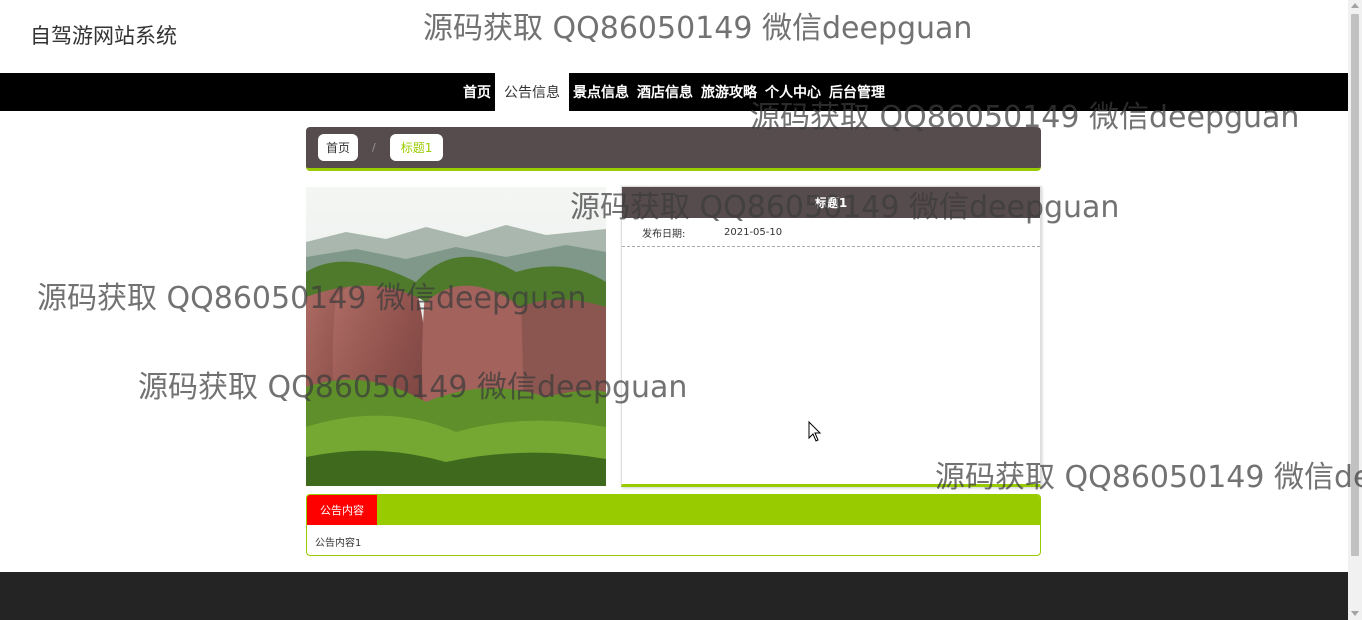 The width and height of the screenshot is (1362, 620). What do you see at coordinates (831, 336) in the screenshot?
I see `detail-panel: 标题1 发布日期: 2021-05-10` at bounding box center [831, 336].